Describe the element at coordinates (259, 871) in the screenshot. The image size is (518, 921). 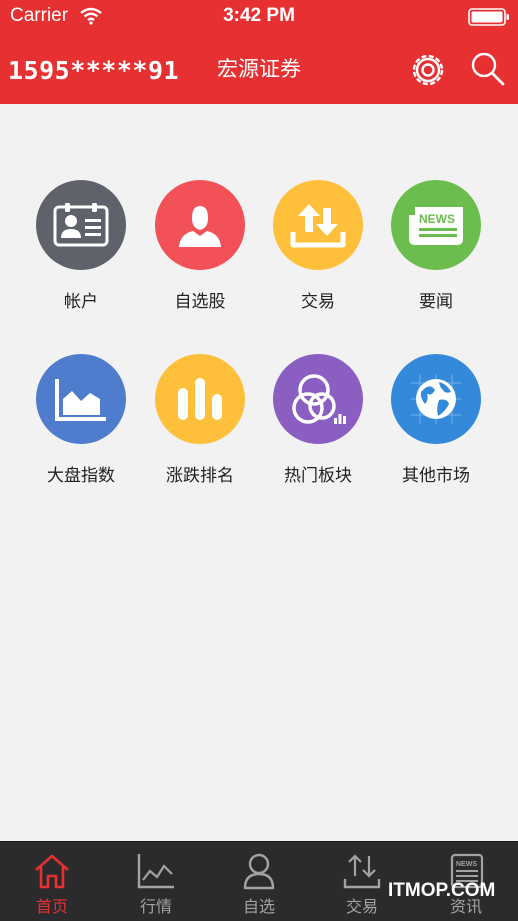
I see `user-icon` at that location.